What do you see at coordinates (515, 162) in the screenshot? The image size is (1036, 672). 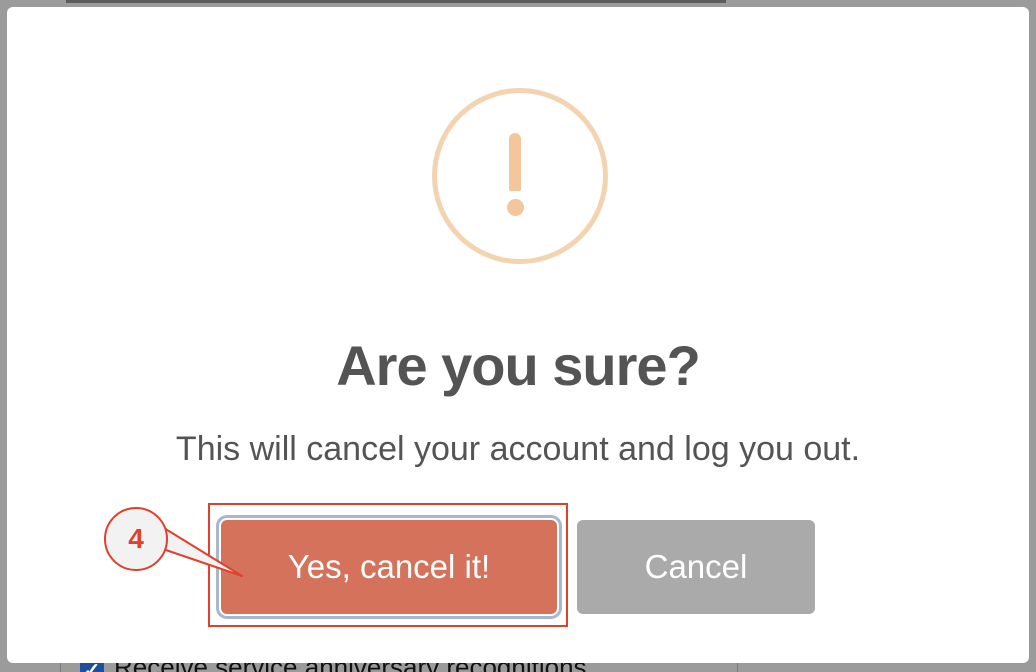 I see `exclamation-bar` at bounding box center [515, 162].